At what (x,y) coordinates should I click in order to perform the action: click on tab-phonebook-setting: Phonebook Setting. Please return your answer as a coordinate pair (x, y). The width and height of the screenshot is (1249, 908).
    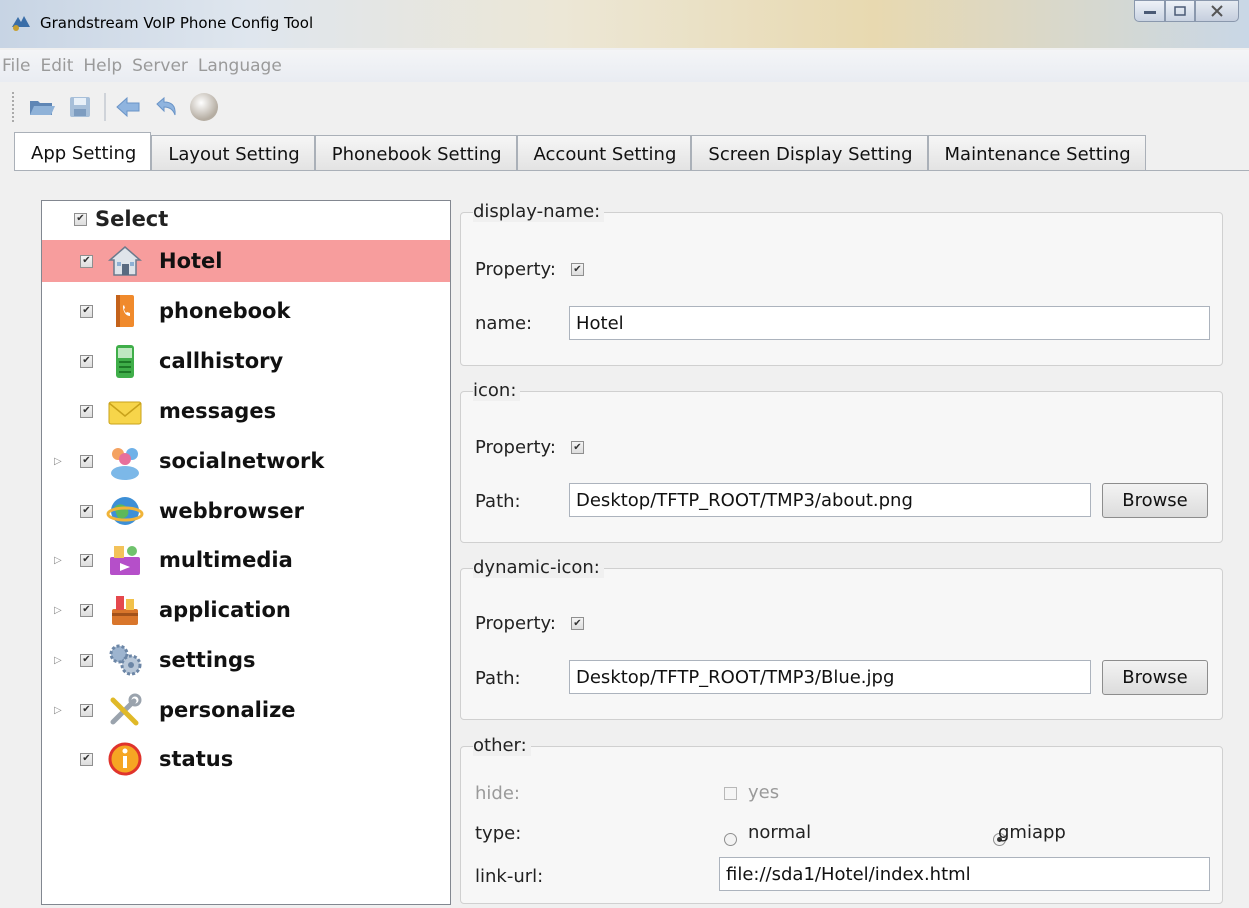
    Looking at the image, I should click on (415, 152).